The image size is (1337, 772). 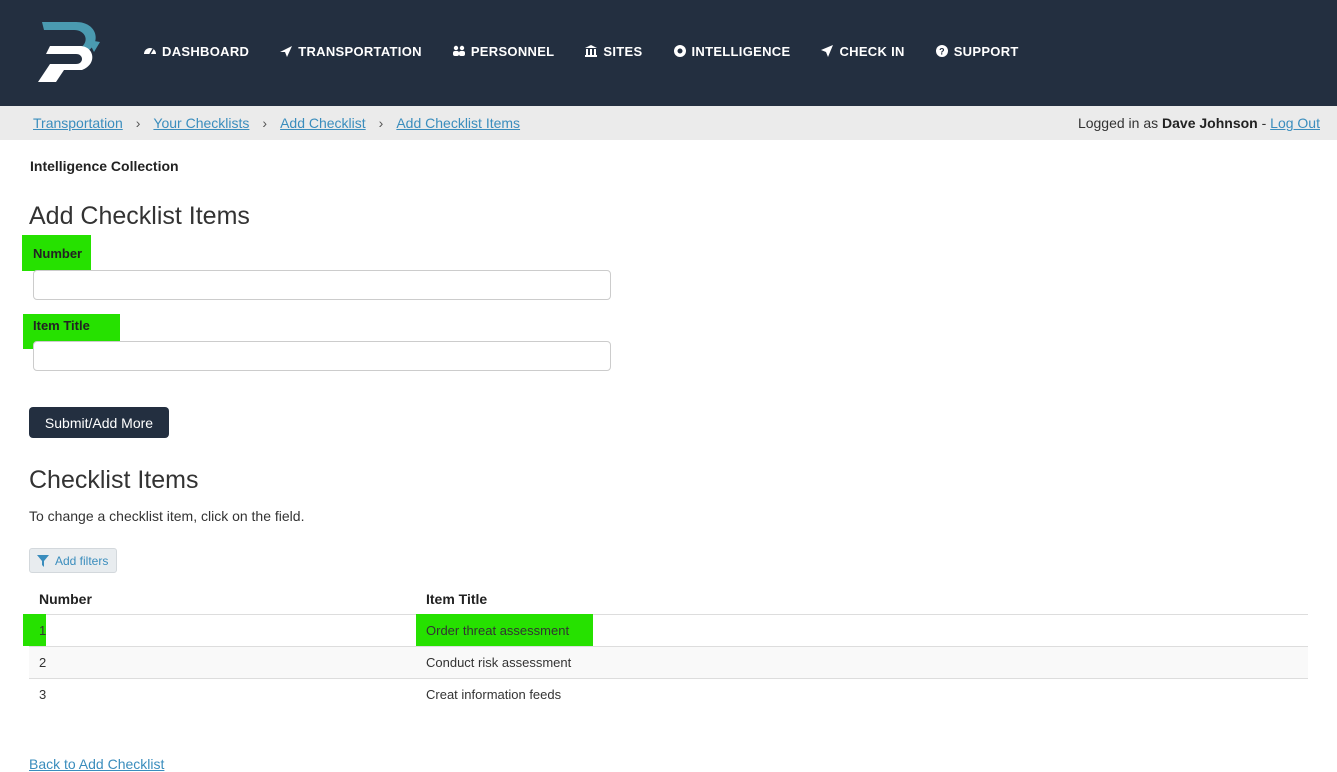 I want to click on users-icon, so click(x=458, y=50).